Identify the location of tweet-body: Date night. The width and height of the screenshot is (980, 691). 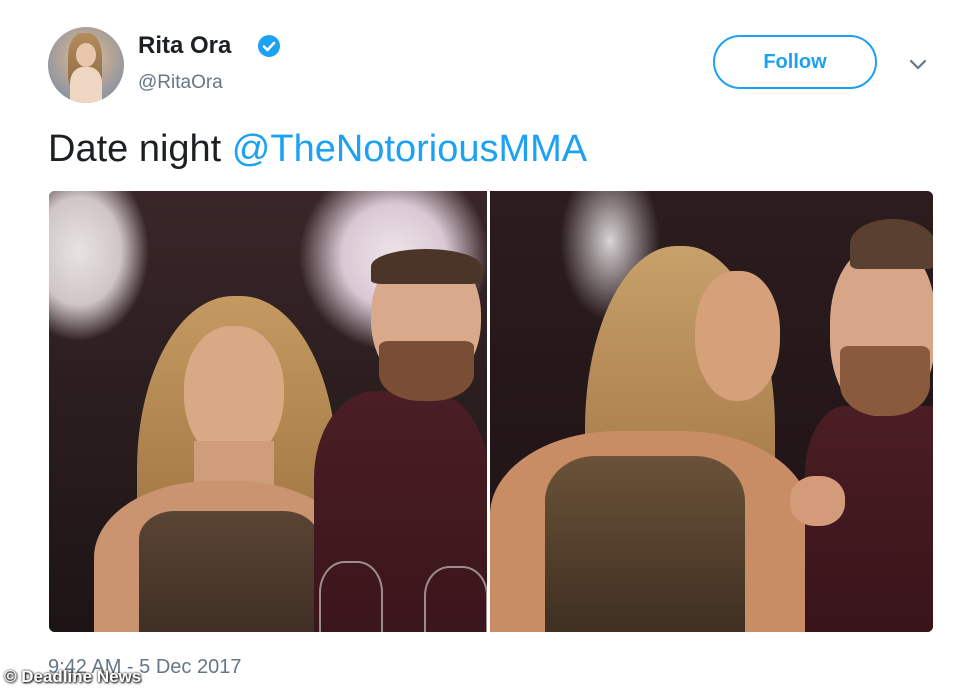
(140, 149).